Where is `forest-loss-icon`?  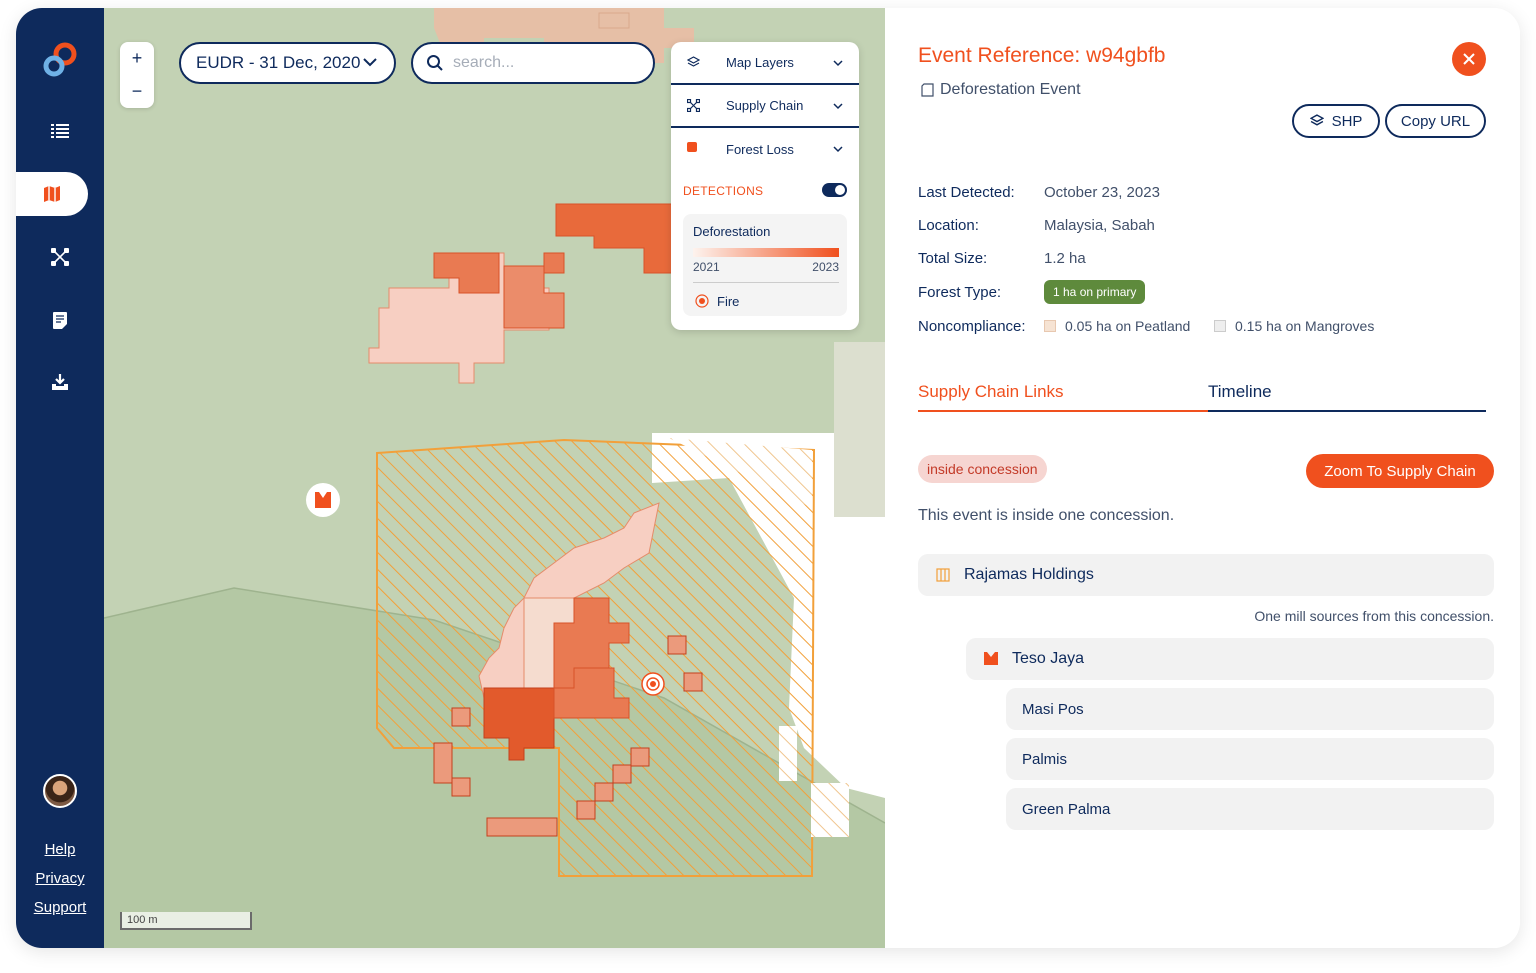
forest-loss-icon is located at coordinates (692, 147).